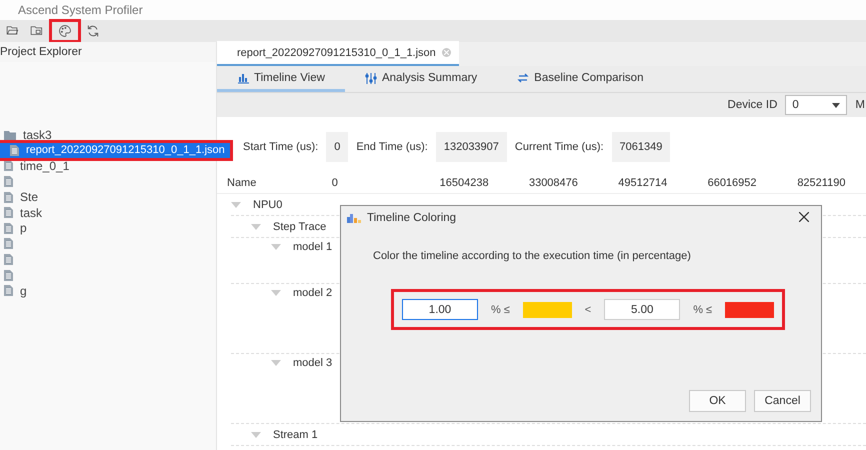 The width and height of the screenshot is (866, 450). What do you see at coordinates (24, 212) in the screenshot?
I see `tree-item: task` at bounding box center [24, 212].